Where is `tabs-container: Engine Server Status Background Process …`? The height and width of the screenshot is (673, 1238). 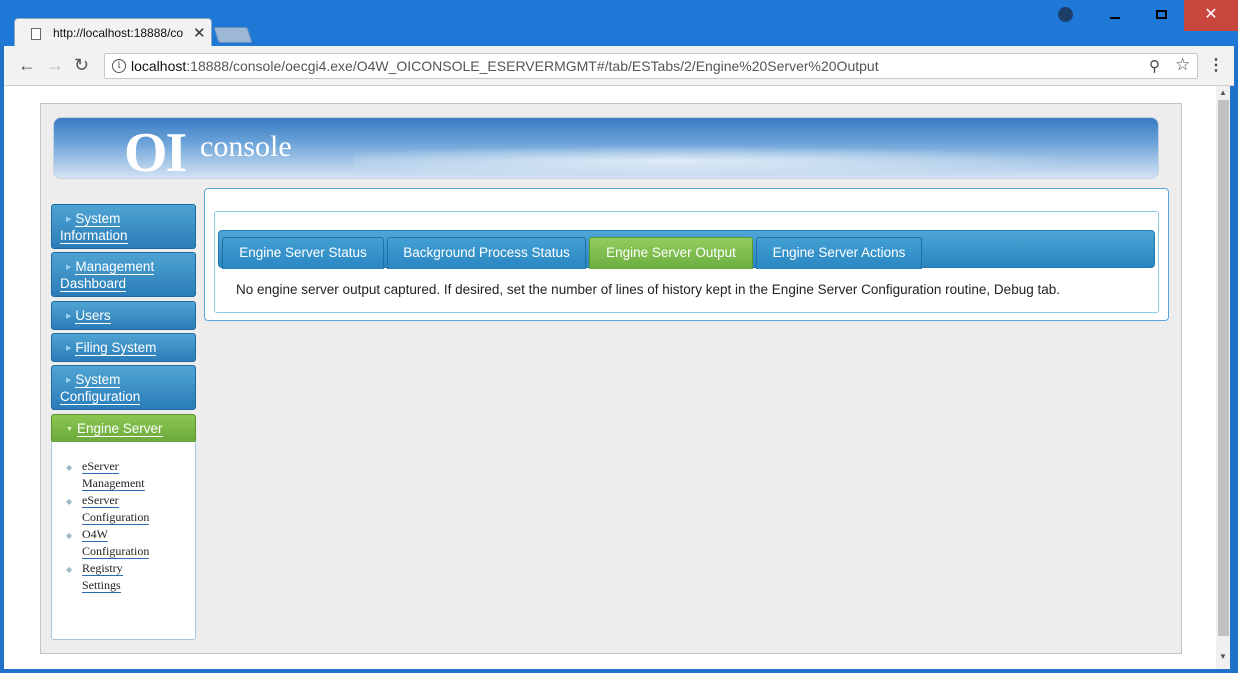
tabs-container: Engine Server Status Background Process … is located at coordinates (686, 262).